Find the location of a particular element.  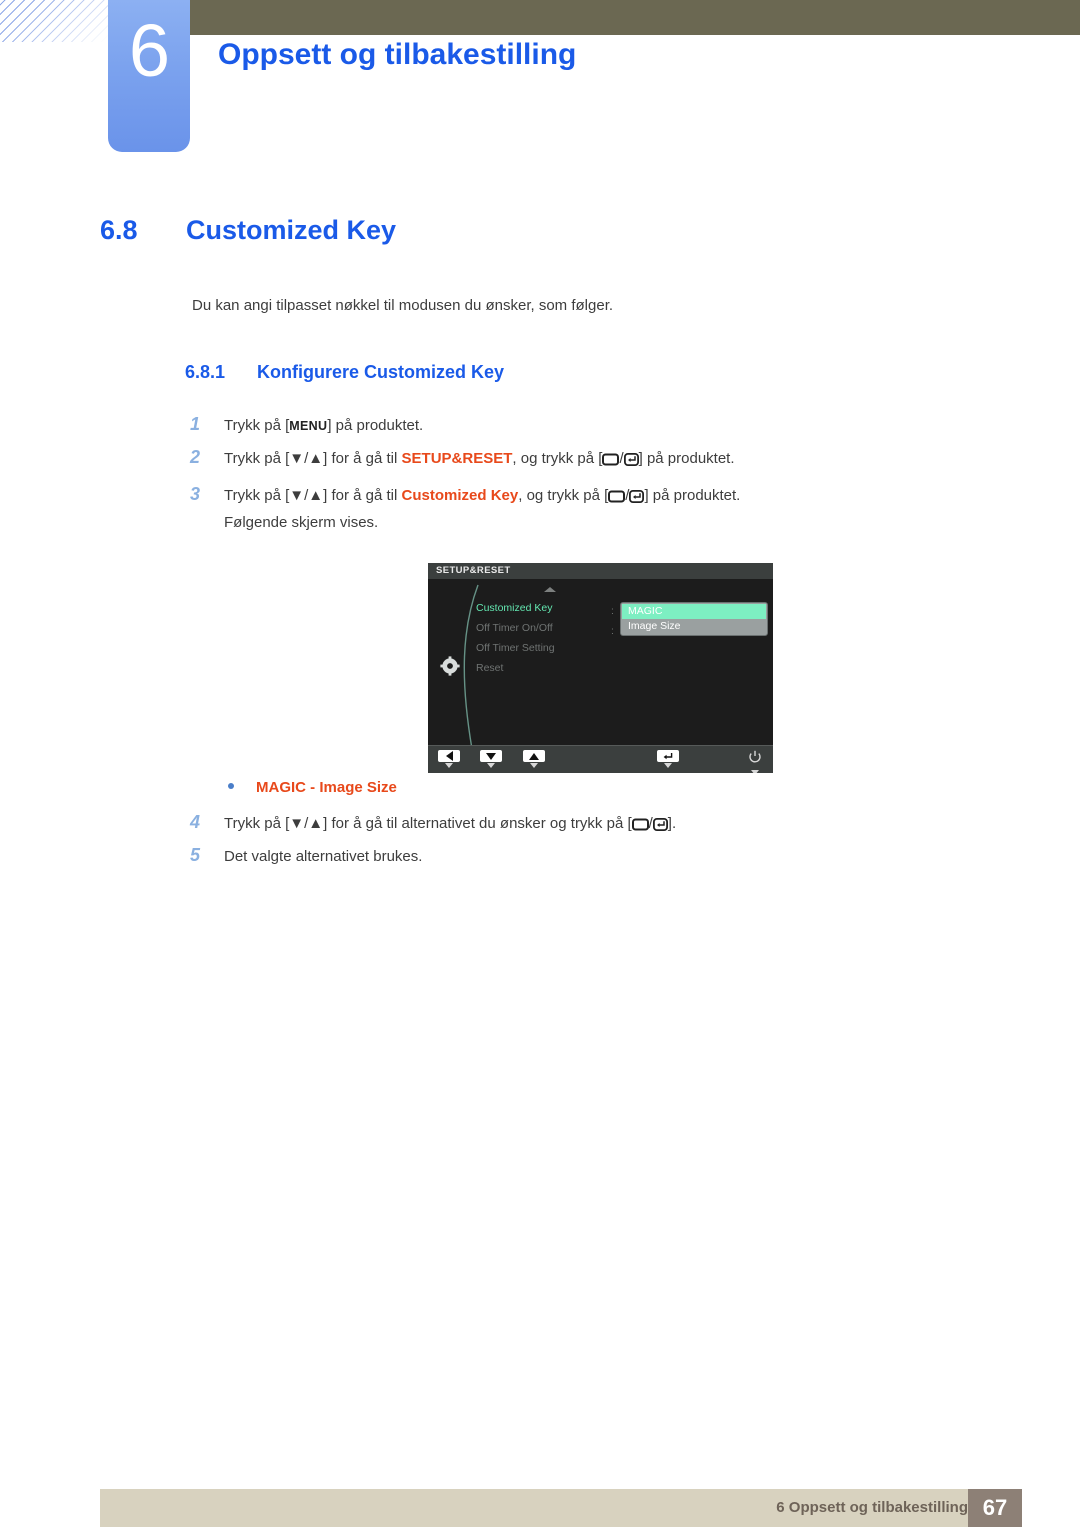

bullet-option-line: MAGIC - Image Size is located at coordinates (312, 787).